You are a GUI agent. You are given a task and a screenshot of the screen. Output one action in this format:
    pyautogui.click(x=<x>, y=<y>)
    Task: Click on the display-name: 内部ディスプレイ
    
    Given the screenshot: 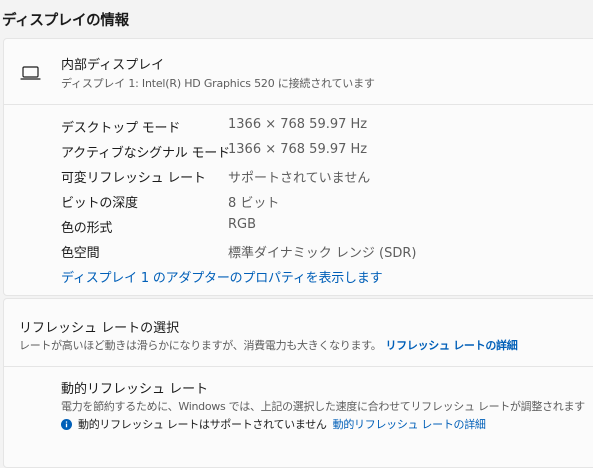 What is the action you would take?
    pyautogui.click(x=113, y=65)
    